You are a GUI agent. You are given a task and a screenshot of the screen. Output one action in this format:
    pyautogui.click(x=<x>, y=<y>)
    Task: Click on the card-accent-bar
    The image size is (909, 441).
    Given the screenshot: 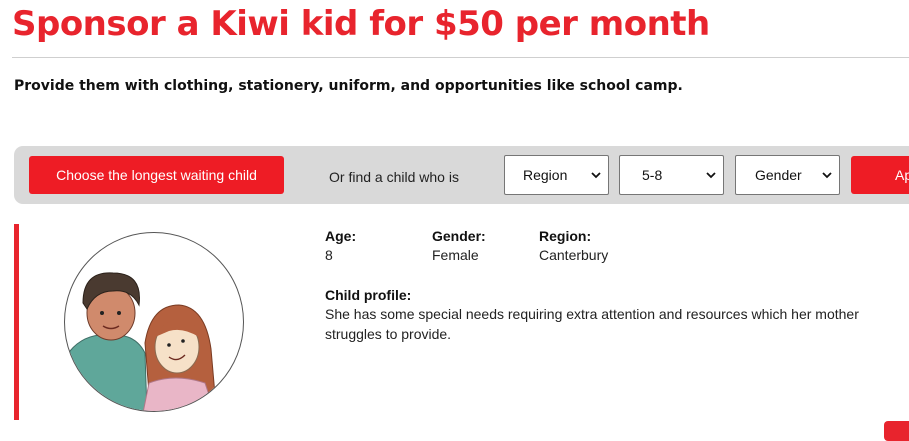 What is the action you would take?
    pyautogui.click(x=16, y=322)
    